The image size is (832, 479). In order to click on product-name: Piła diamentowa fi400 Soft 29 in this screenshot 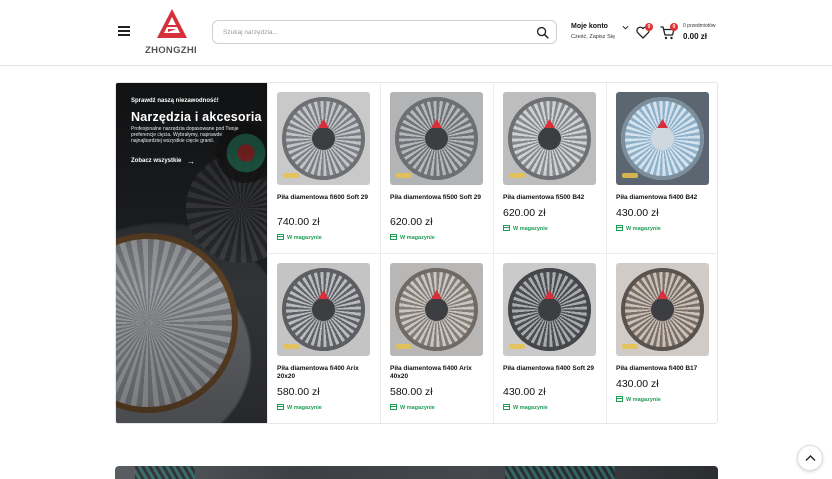, I will do `click(552, 369)`.